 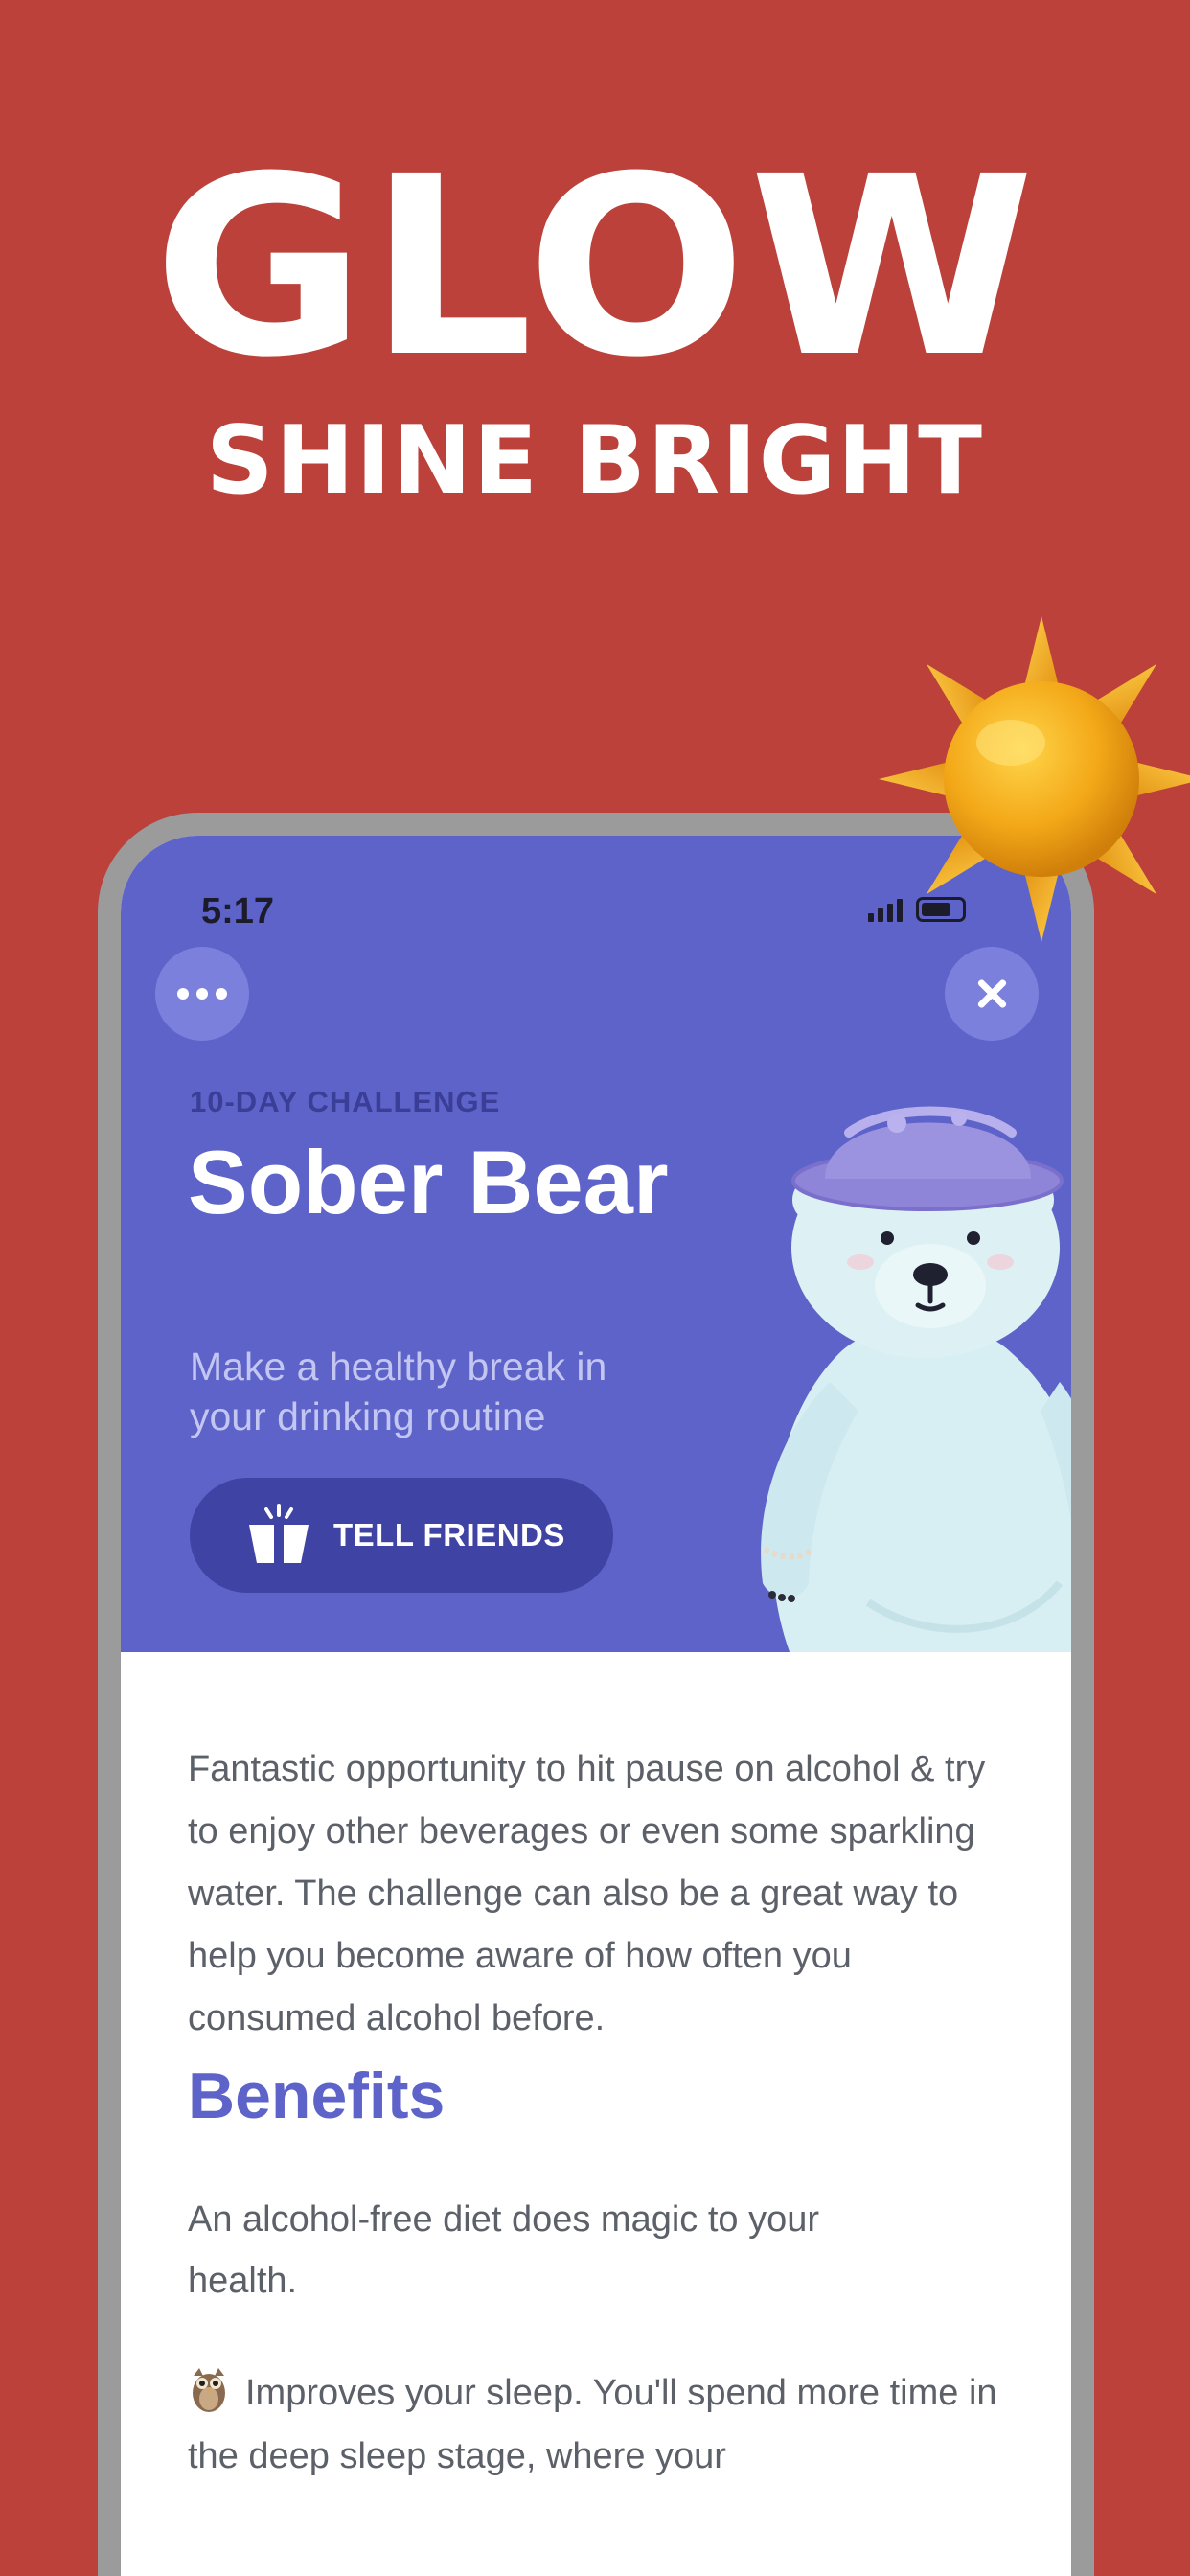 I want to click on gift-box-icon, so click(x=279, y=1533).